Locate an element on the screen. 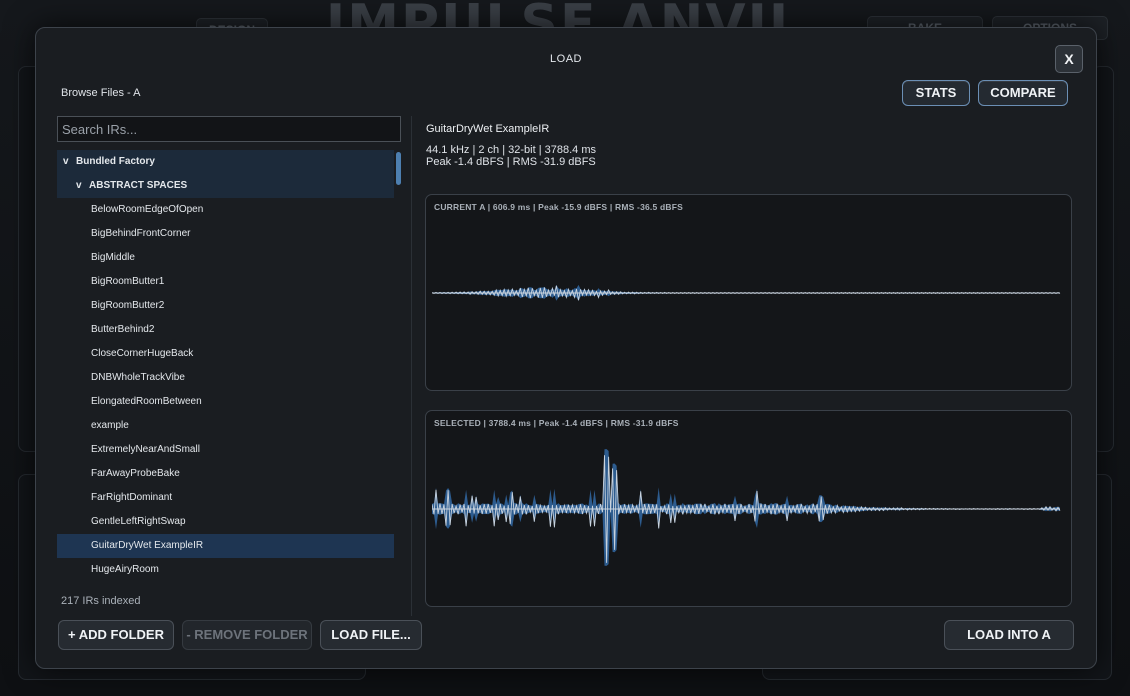 The height and width of the screenshot is (696, 1130). tree-item: BigMiddle is located at coordinates (225, 258).